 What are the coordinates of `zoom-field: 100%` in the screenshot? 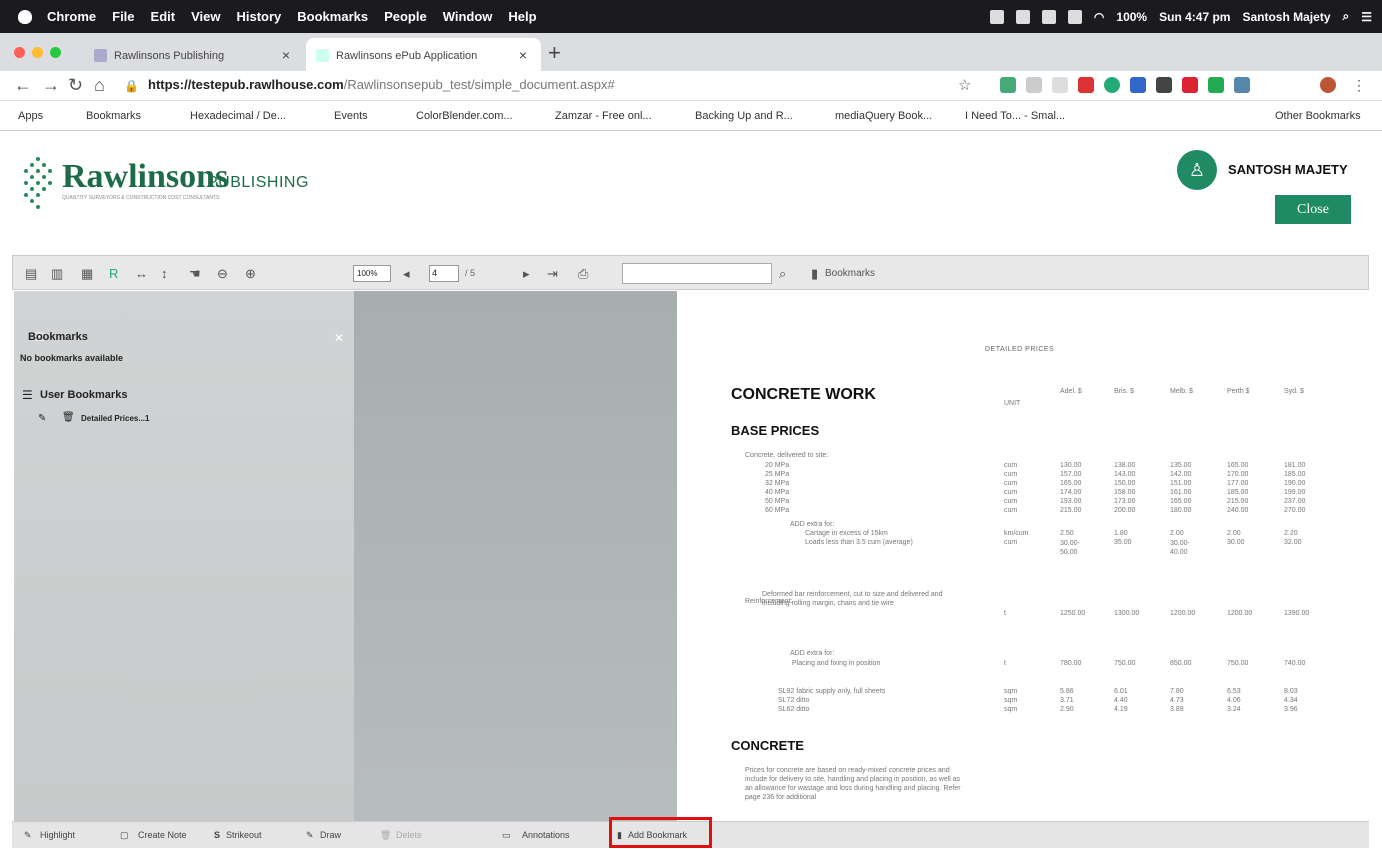 It's located at (372, 273).